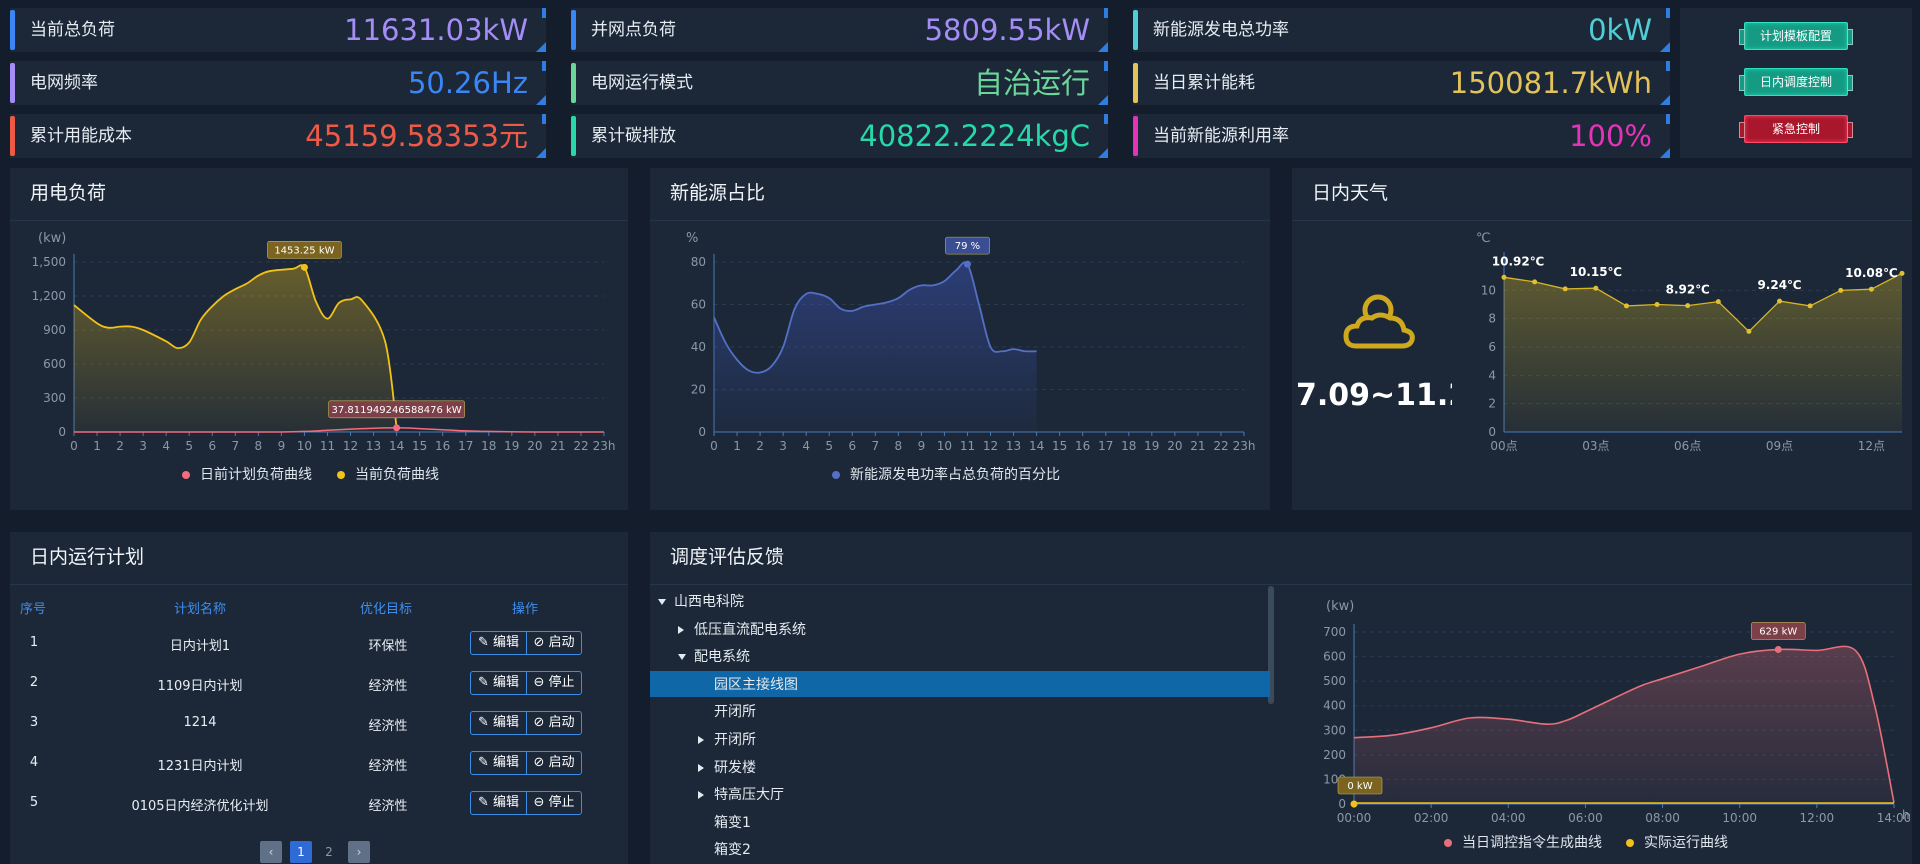 This screenshot has width=1920, height=864. Describe the element at coordinates (359, 852) in the screenshot. I see `pager-next-button: ›` at that location.